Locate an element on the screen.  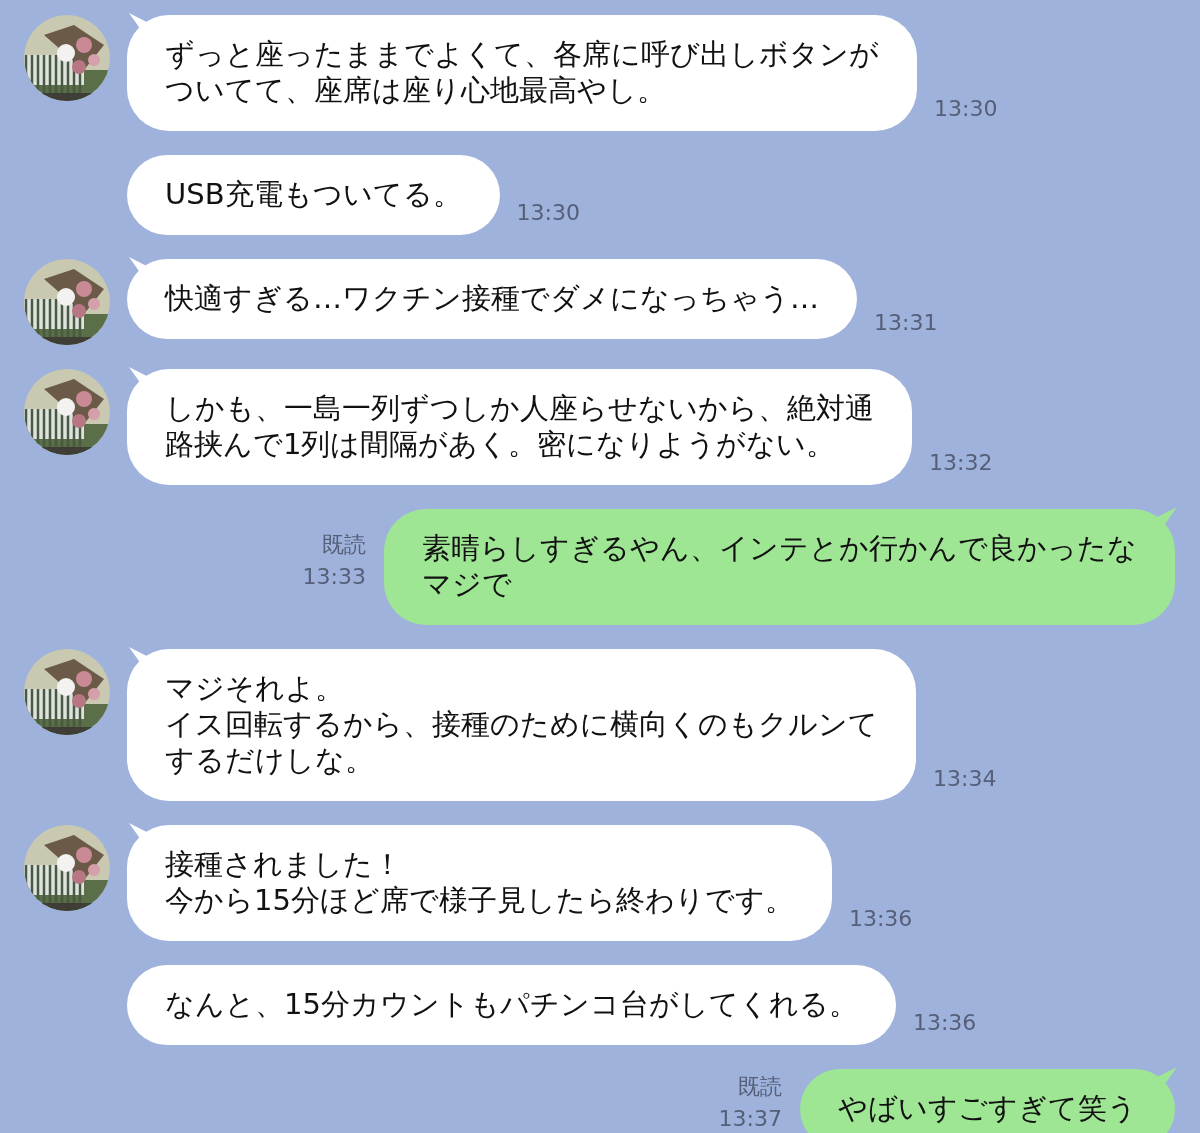
timestamp: 13:33 is located at coordinates (334, 577).